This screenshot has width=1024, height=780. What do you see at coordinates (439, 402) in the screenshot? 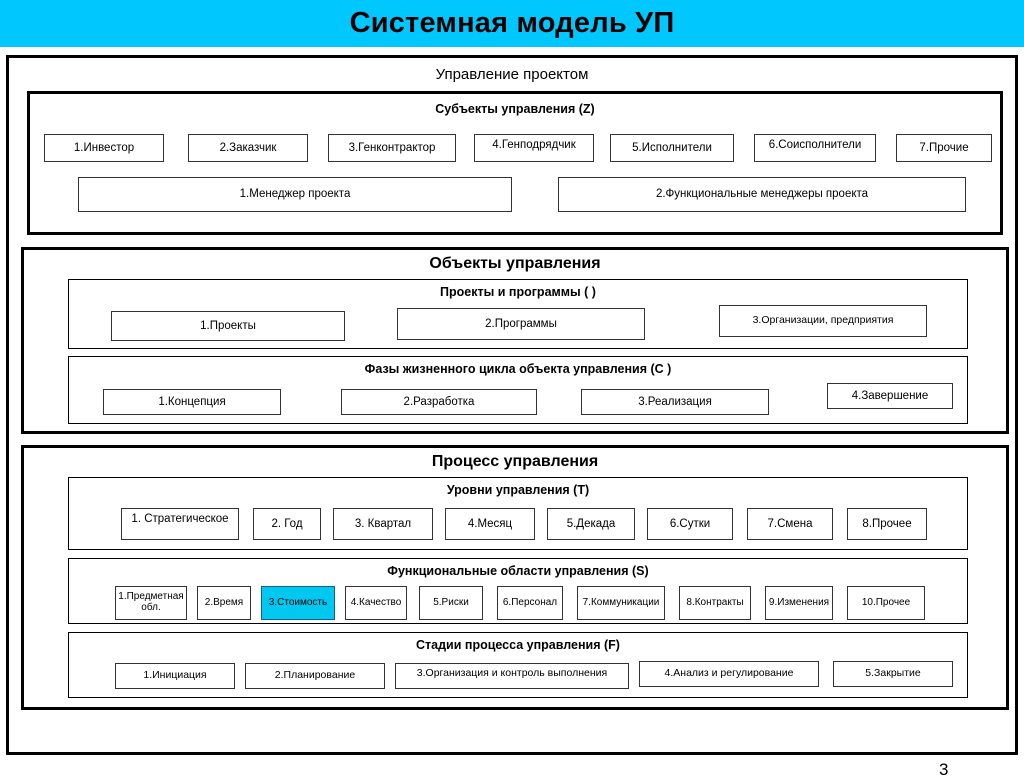
I see `phase-box-development: 2.Разработка` at bounding box center [439, 402].